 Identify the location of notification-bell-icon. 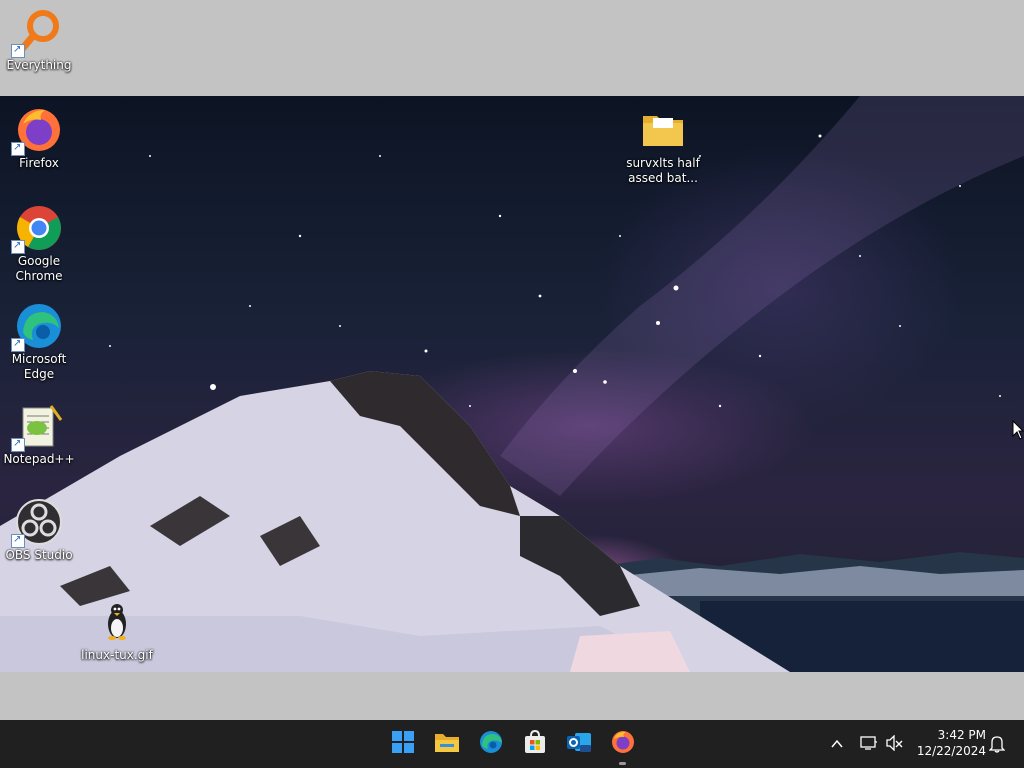
(997, 746).